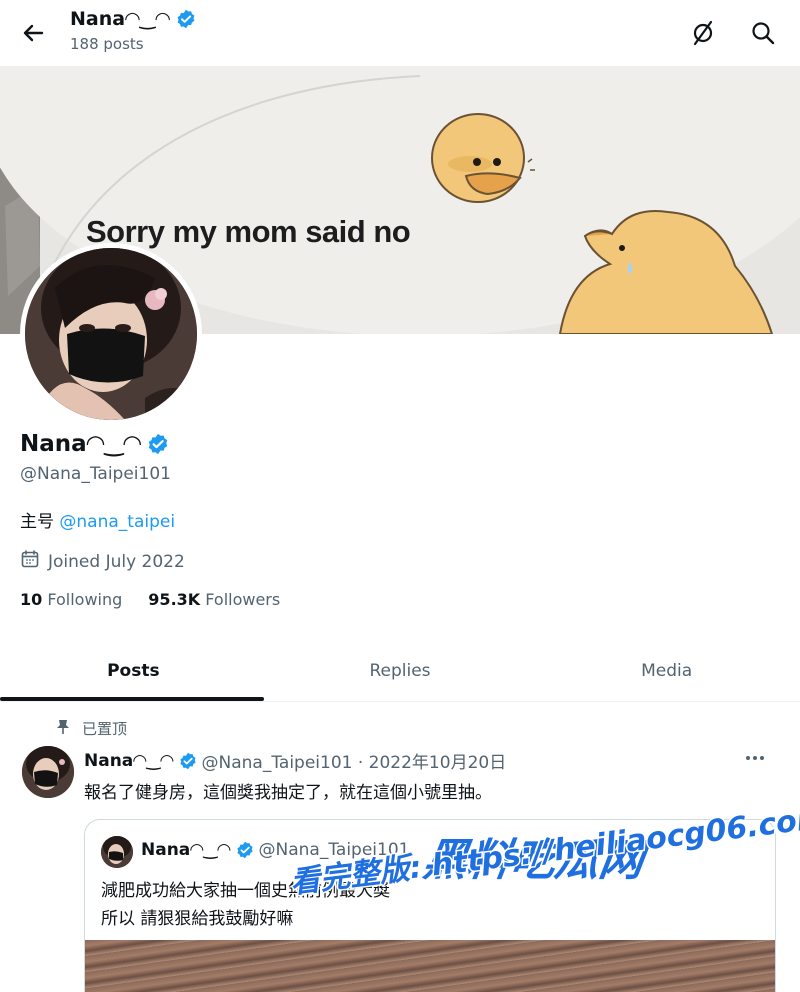  I want to click on post-header: Nana◠‿◠ @Nana_Taipei101 · 2022年10月20日, so click(295, 761).